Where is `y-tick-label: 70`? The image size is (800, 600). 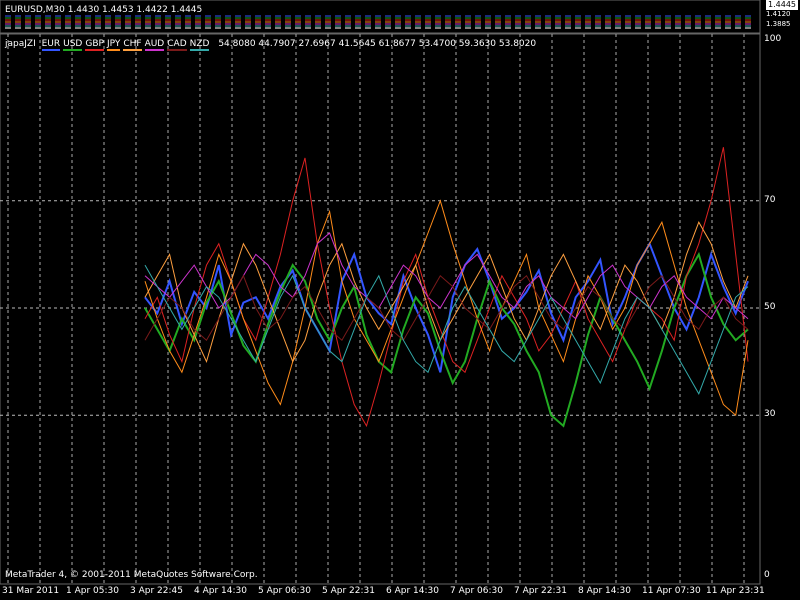
y-tick-label: 70 is located at coordinates (770, 199).